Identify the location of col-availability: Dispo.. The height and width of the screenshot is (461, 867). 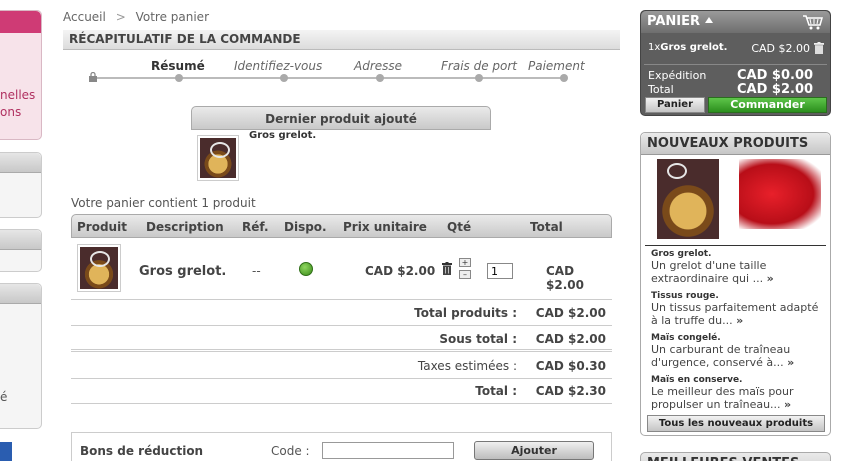
(305, 227).